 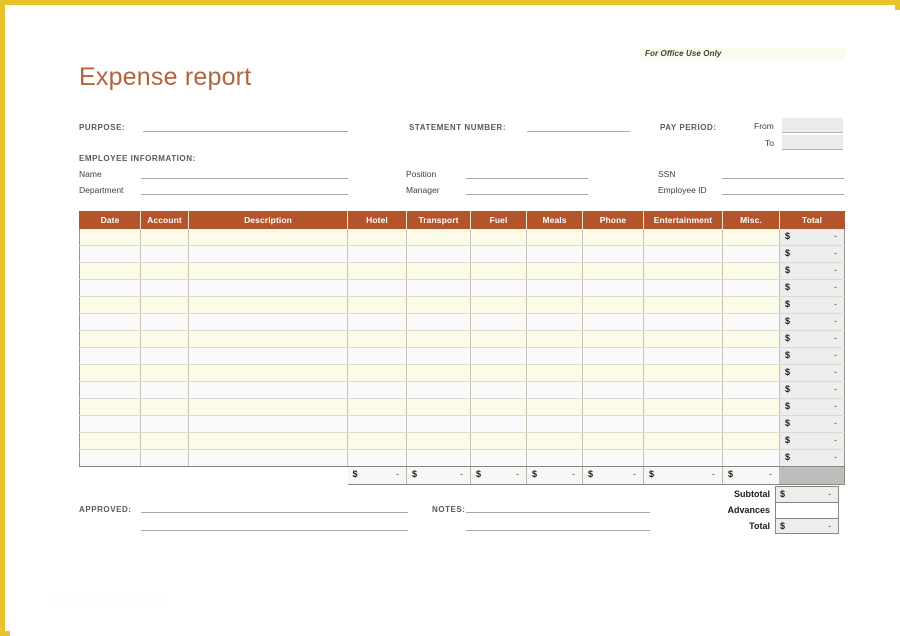 I want to click on employee-name-input, so click(x=244, y=178).